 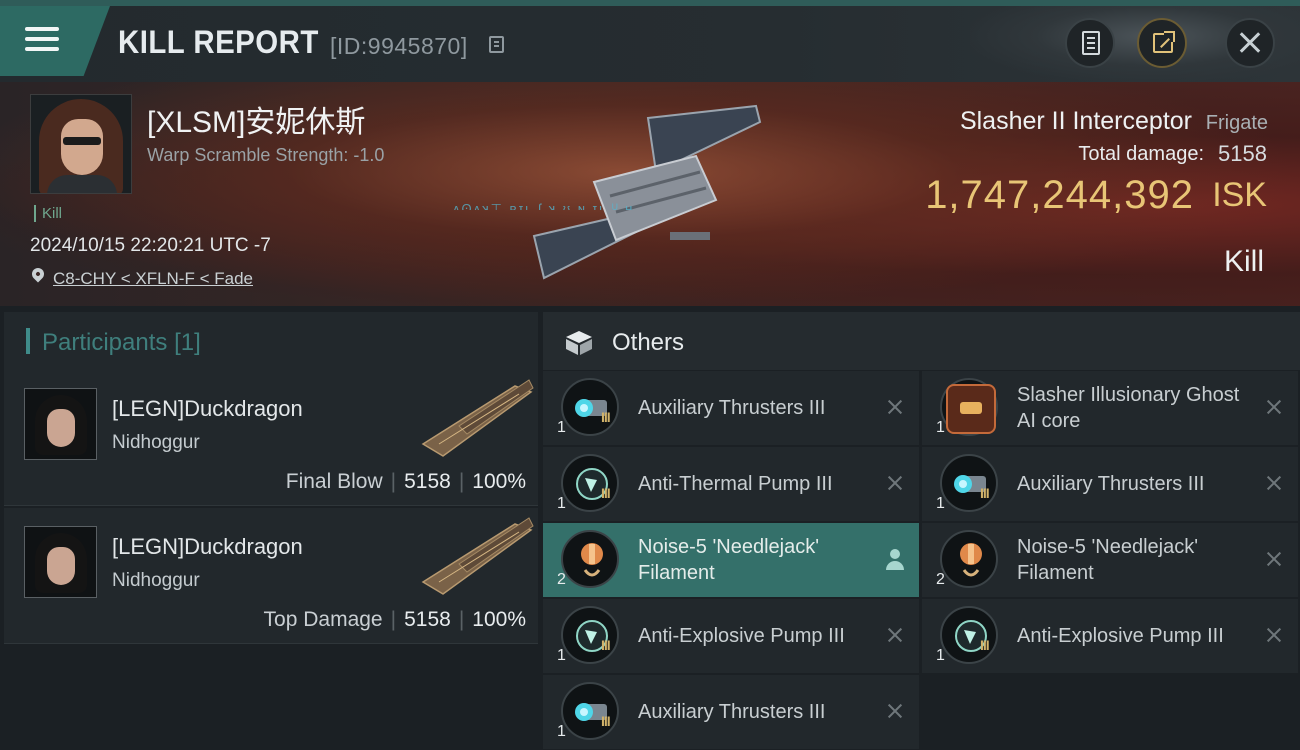 What do you see at coordinates (42, 39) in the screenshot?
I see `hamburger-icon` at bounding box center [42, 39].